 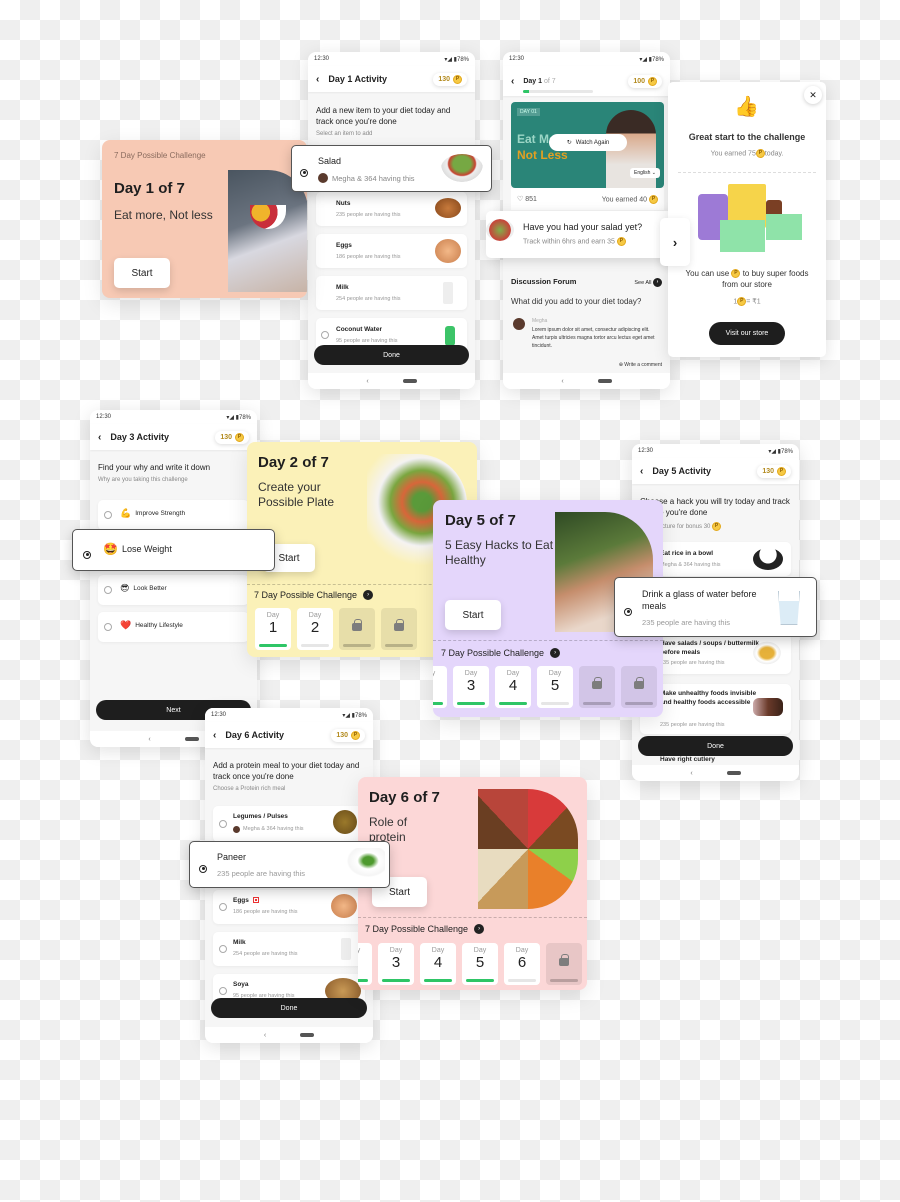 What do you see at coordinates (364, 864) in the screenshot?
I see `paneer-image` at bounding box center [364, 864].